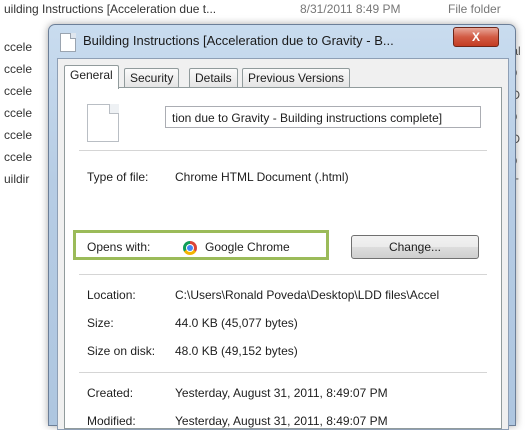 The image size is (528, 430). What do you see at coordinates (281, 421) in the screenshot?
I see `modified-value: Yesterday, August 31, 2011, 8:49:07 PM` at bounding box center [281, 421].